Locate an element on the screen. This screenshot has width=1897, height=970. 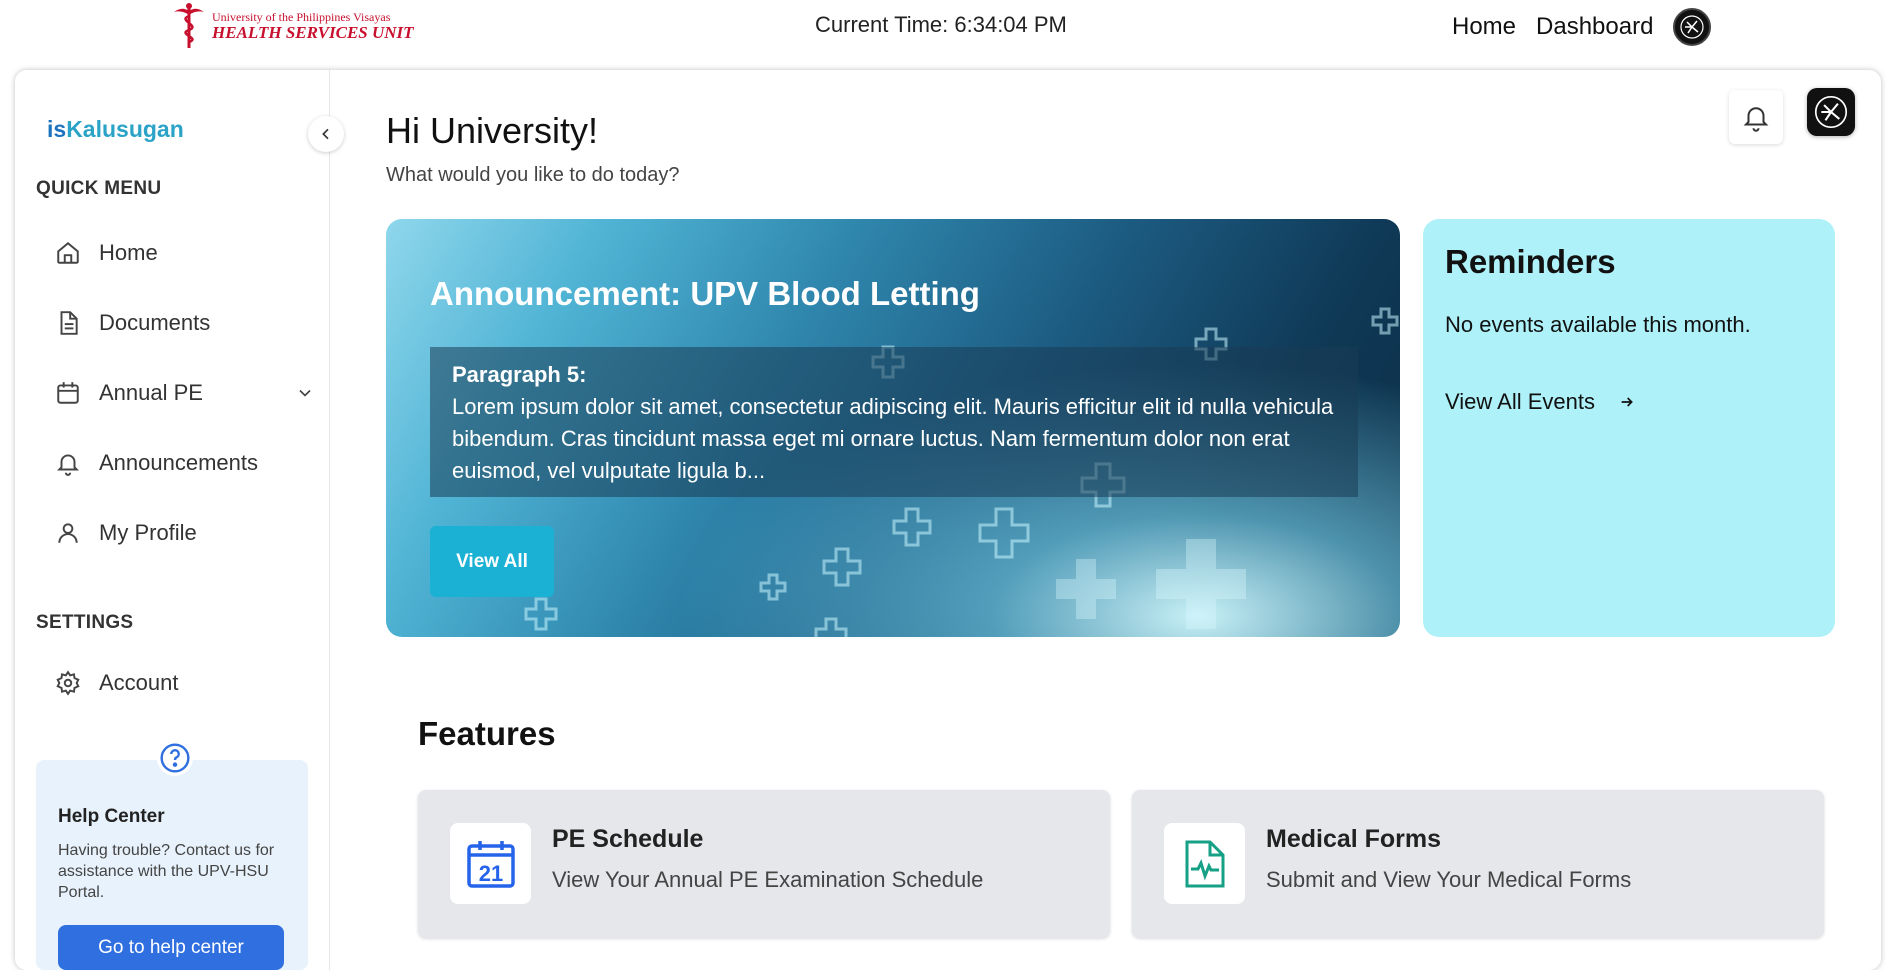
collapse-sidebar-button is located at coordinates (326, 134).